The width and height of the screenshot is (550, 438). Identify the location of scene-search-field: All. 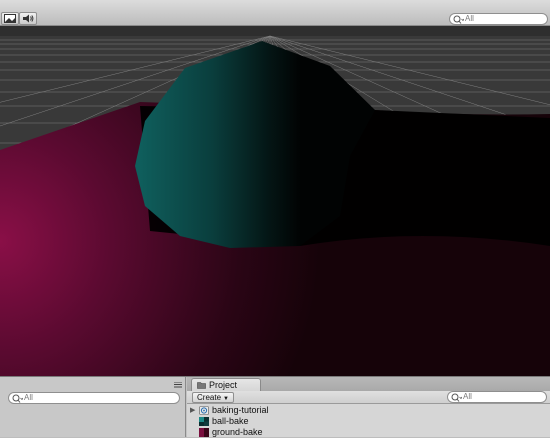
(498, 19).